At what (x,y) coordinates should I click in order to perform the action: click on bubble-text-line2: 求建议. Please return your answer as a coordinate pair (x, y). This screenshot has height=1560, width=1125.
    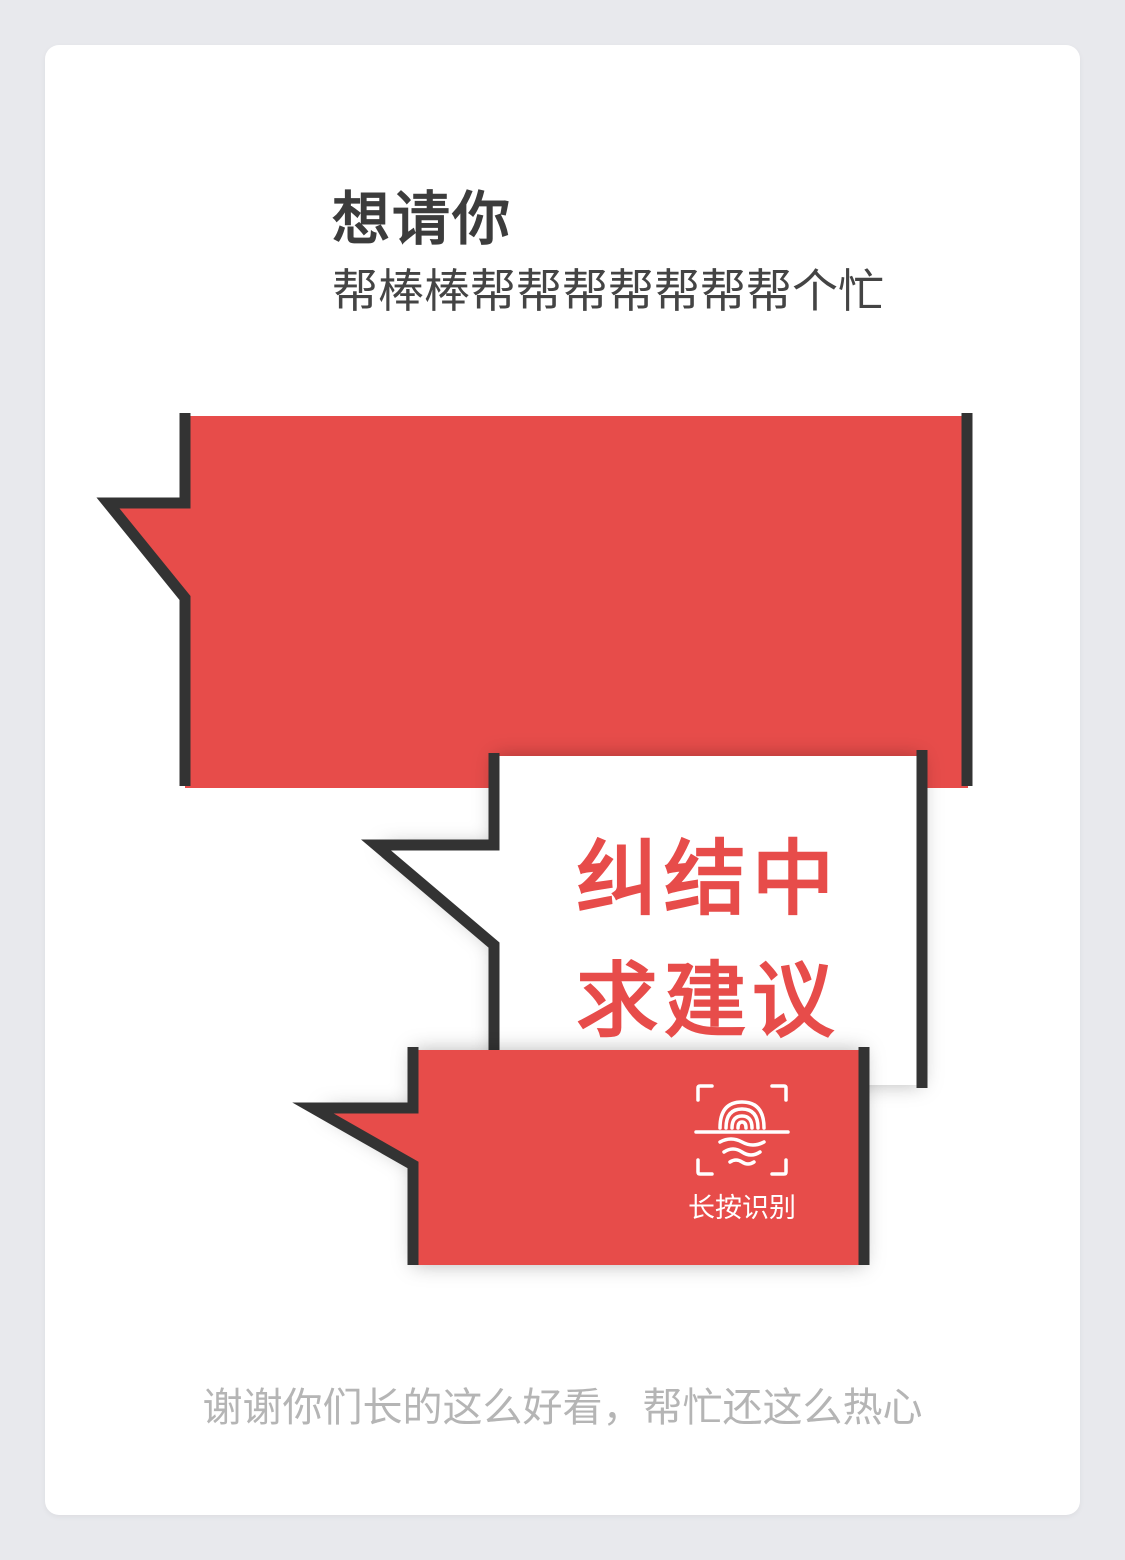
    Looking at the image, I should click on (708, 1001).